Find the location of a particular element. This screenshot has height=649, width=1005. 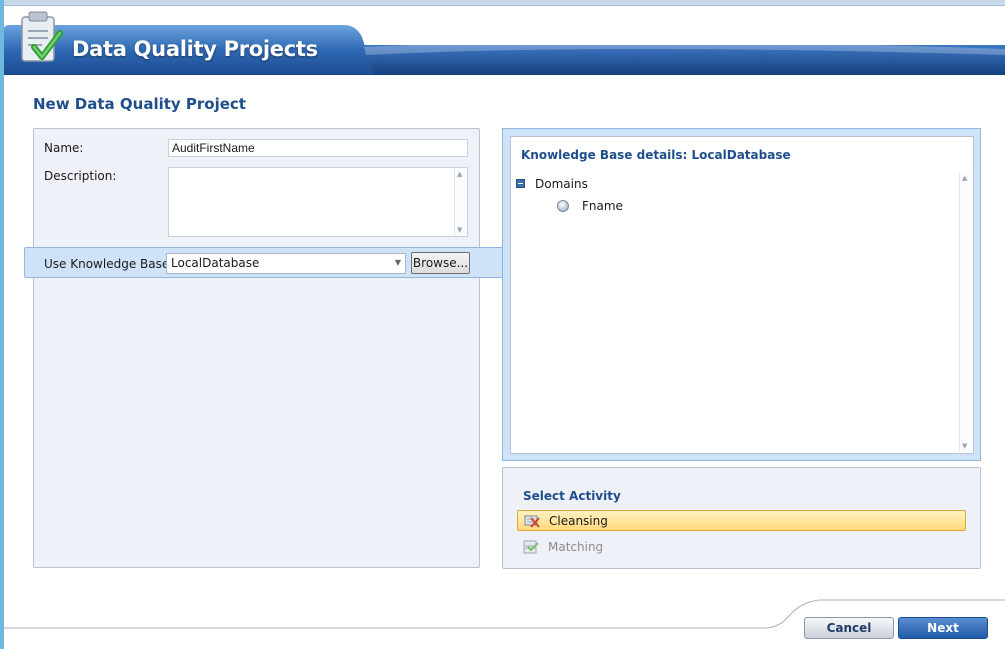

activity-item-cleansing: Cleansing is located at coordinates (741, 520).